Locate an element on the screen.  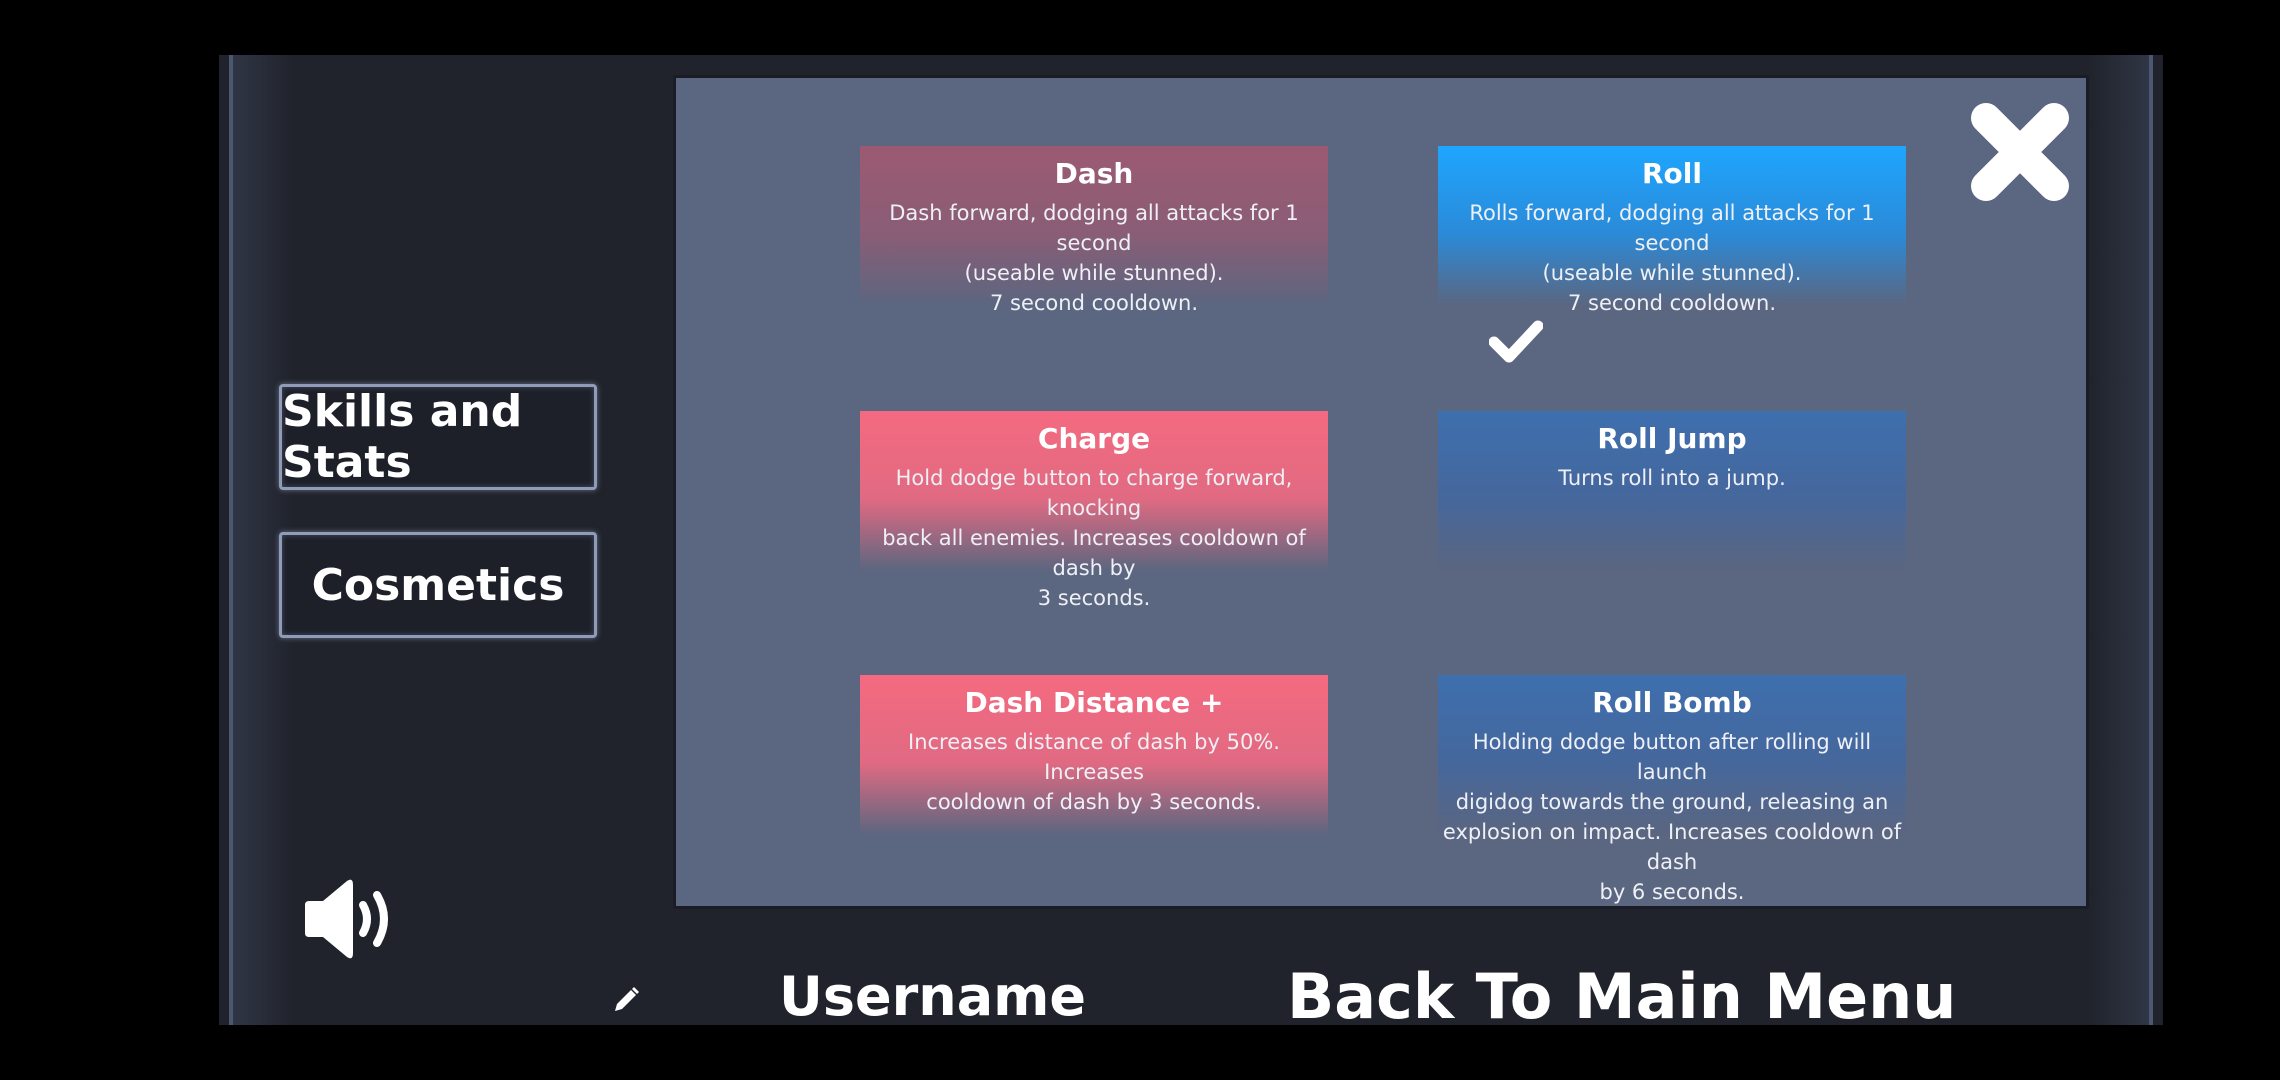
speaker-icon is located at coordinates (349, 919).